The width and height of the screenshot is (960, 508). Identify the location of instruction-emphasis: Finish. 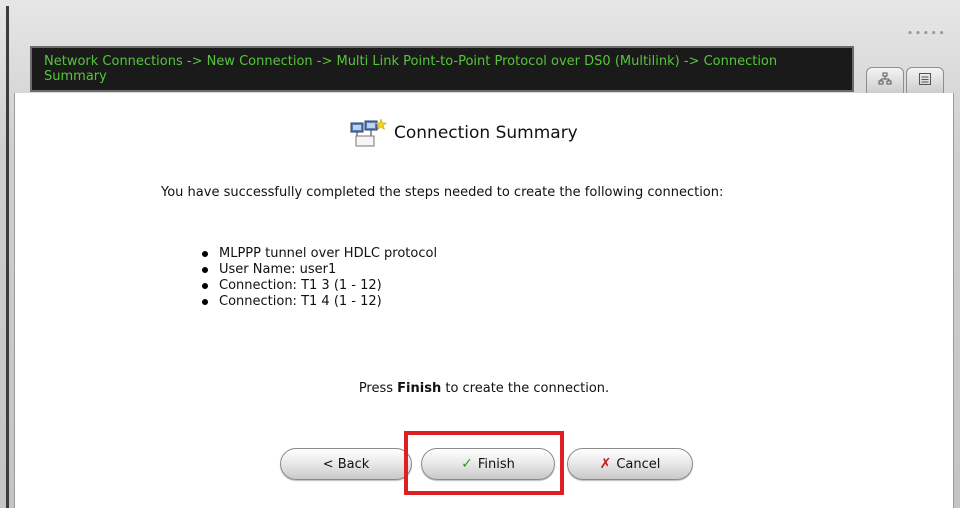
(419, 388).